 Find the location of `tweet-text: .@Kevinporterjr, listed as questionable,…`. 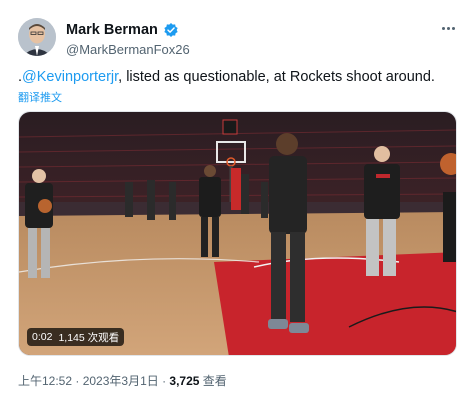

tweet-text: .@Kevinporterjr, listed as questionable,… is located at coordinates (238, 77).